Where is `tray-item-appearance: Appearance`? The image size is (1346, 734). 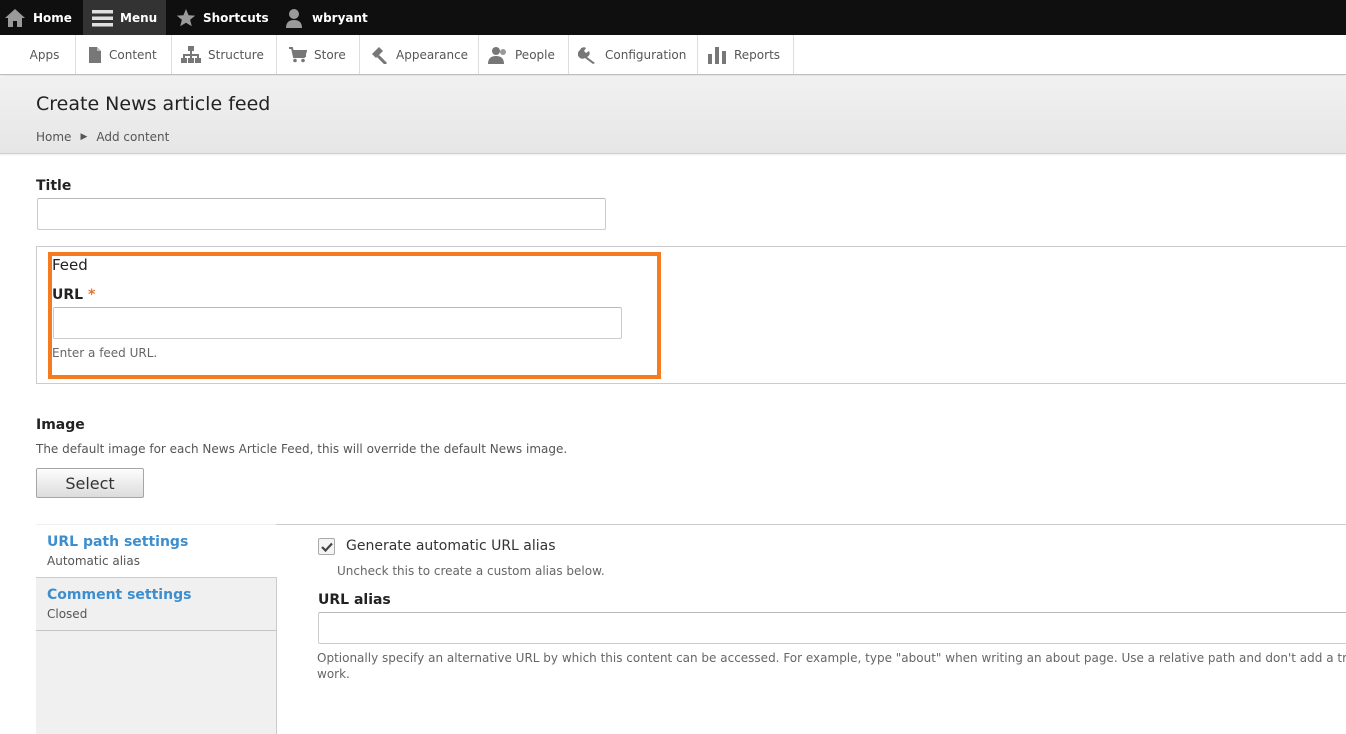
tray-item-appearance: Appearance is located at coordinates (419, 54).